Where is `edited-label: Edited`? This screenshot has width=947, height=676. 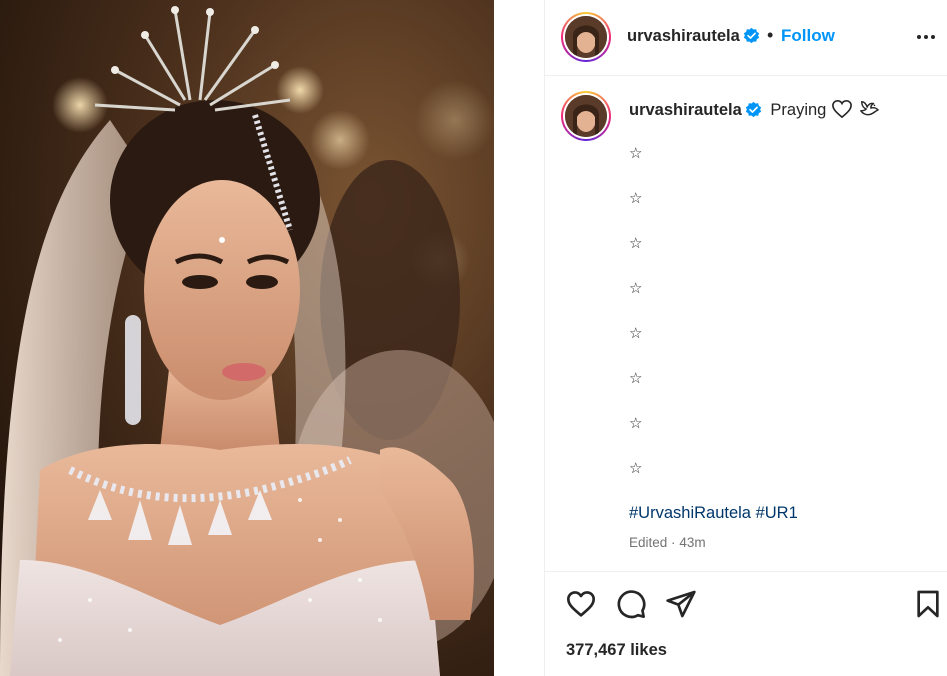 edited-label: Edited is located at coordinates (648, 542).